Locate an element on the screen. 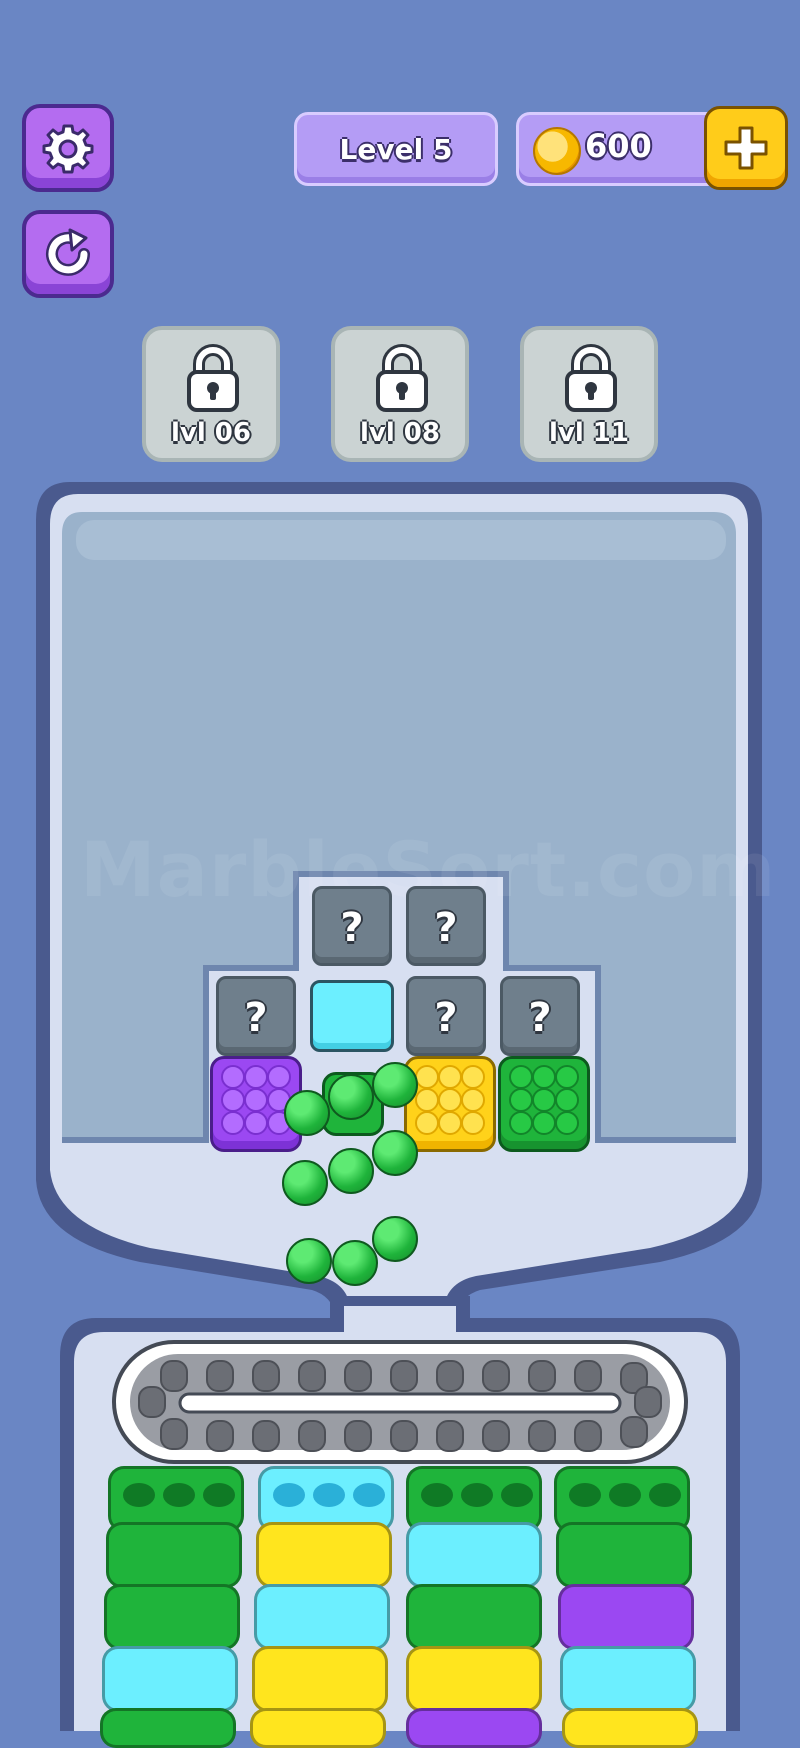  locked-slot-label: lvl 11 is located at coordinates (588, 433).